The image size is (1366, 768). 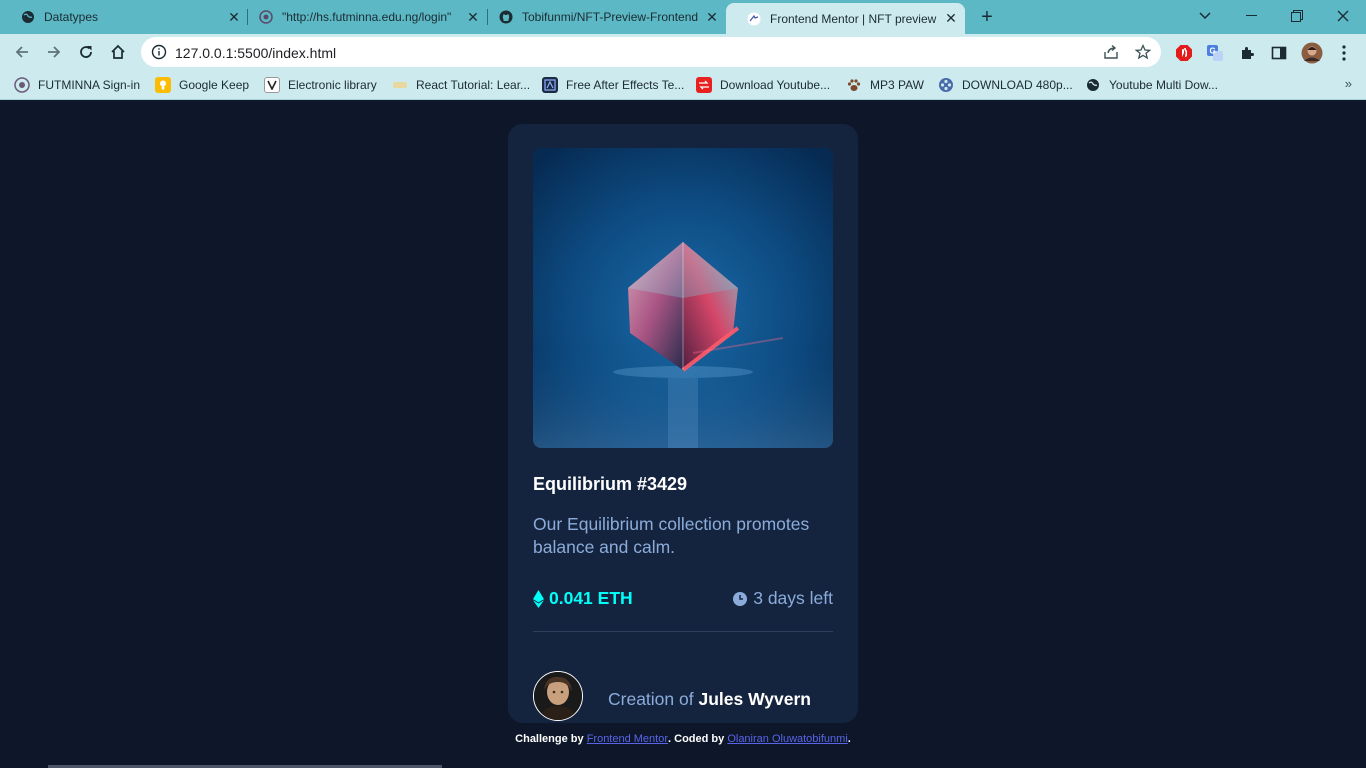 What do you see at coordinates (118, 52) in the screenshot?
I see `home-icon` at bounding box center [118, 52].